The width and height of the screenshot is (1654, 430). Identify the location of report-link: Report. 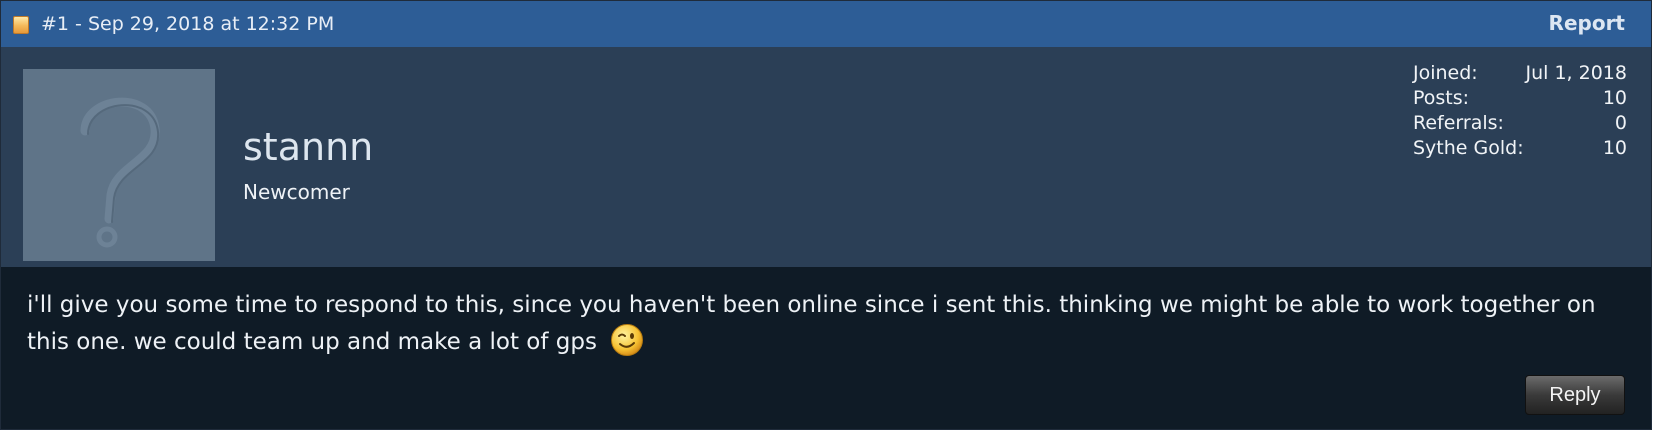
(1587, 23).